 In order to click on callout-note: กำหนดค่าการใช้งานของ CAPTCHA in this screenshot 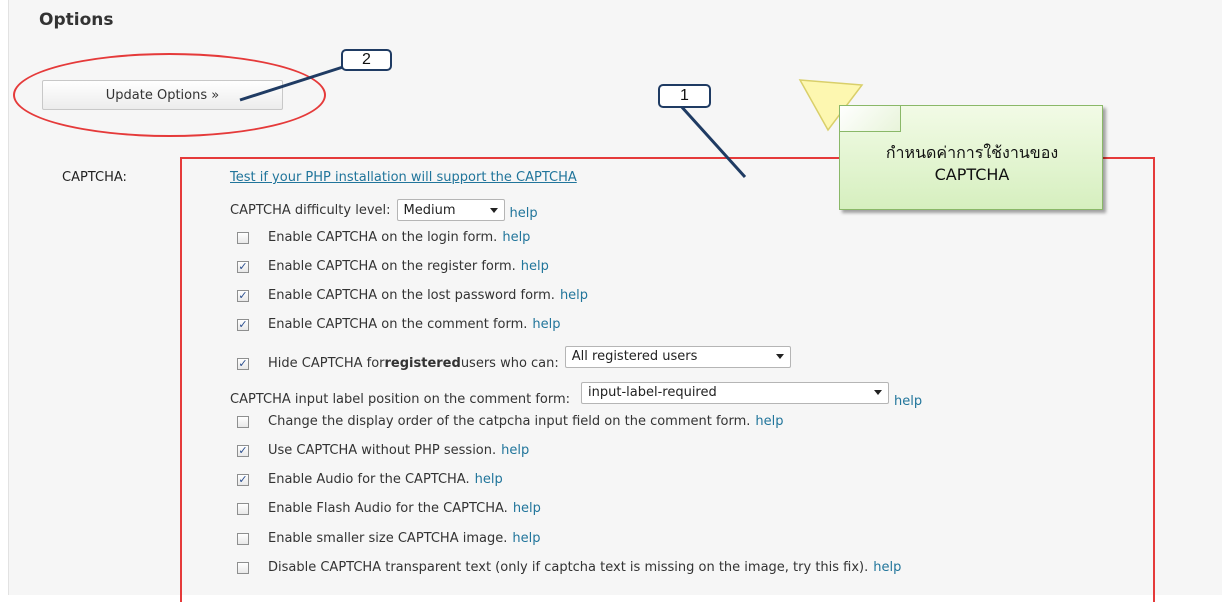, I will do `click(971, 157)`.